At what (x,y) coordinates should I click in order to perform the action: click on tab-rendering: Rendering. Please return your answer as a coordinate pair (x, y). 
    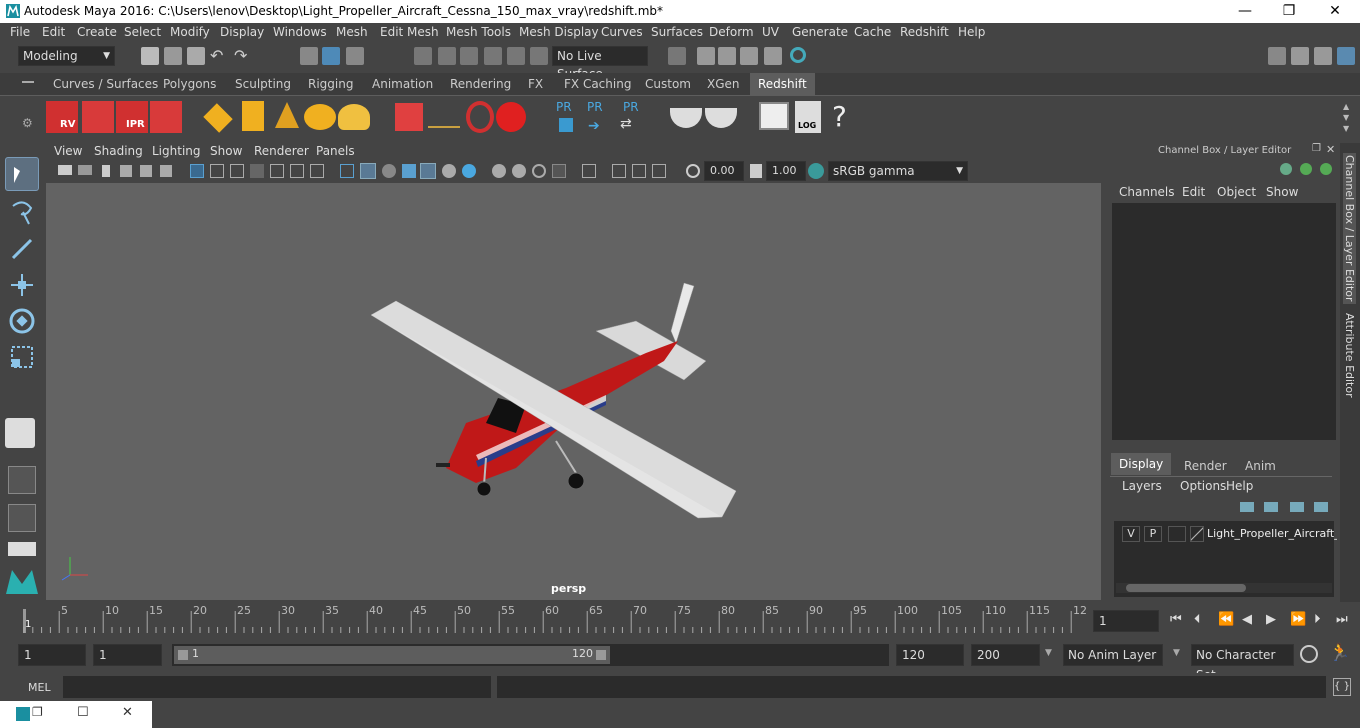
    Looking at the image, I should click on (480, 84).